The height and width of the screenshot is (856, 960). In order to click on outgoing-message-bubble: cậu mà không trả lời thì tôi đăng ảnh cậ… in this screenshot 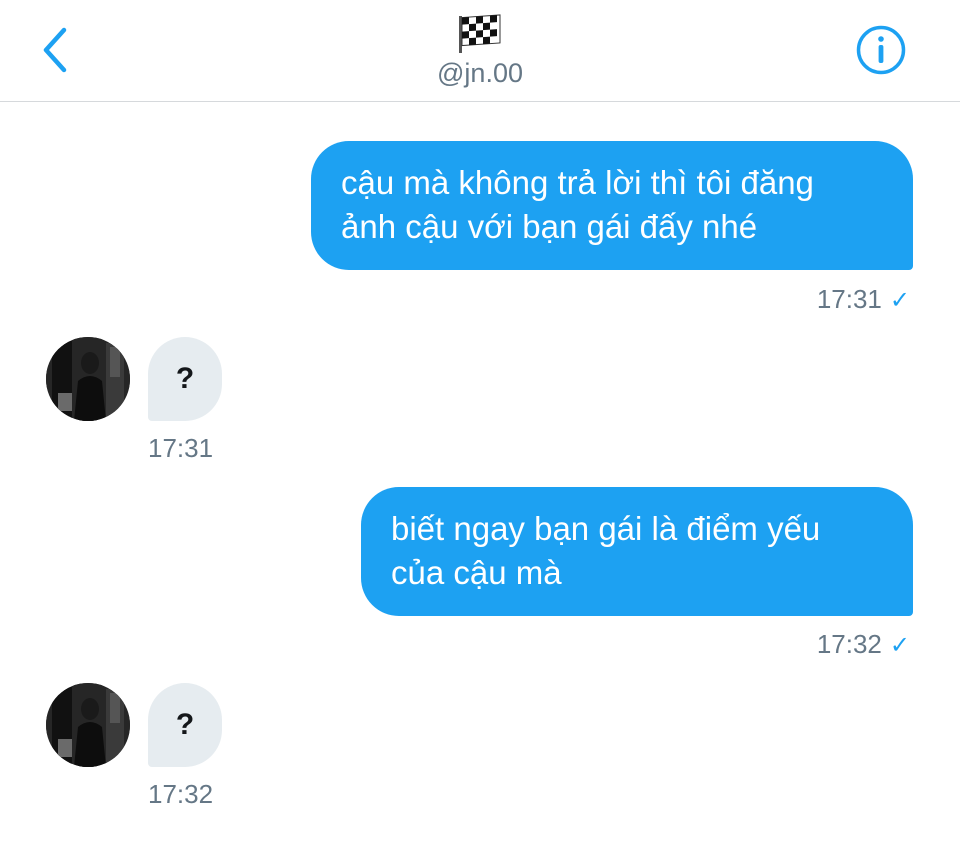, I will do `click(612, 205)`.